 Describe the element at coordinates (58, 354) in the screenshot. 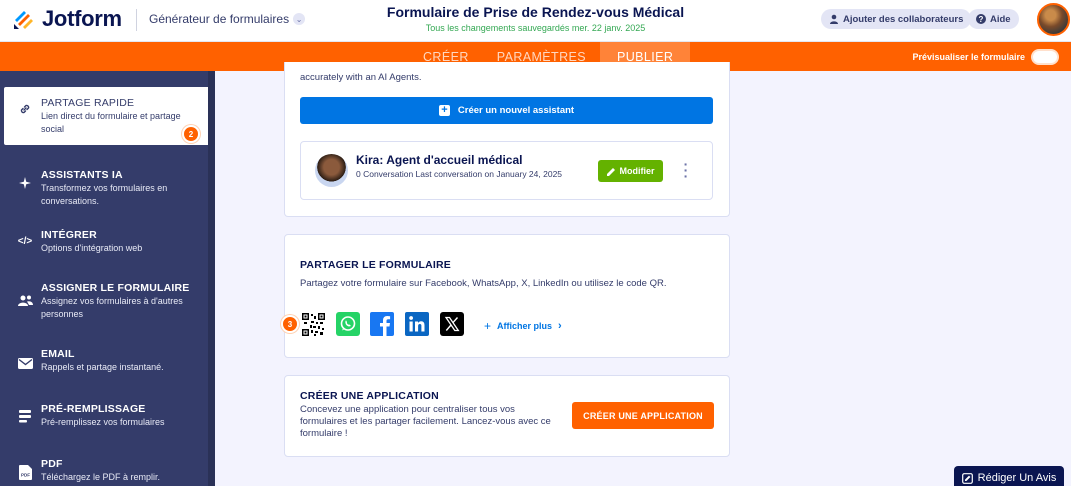

I see `sidebar-item-title: EMAIL` at that location.